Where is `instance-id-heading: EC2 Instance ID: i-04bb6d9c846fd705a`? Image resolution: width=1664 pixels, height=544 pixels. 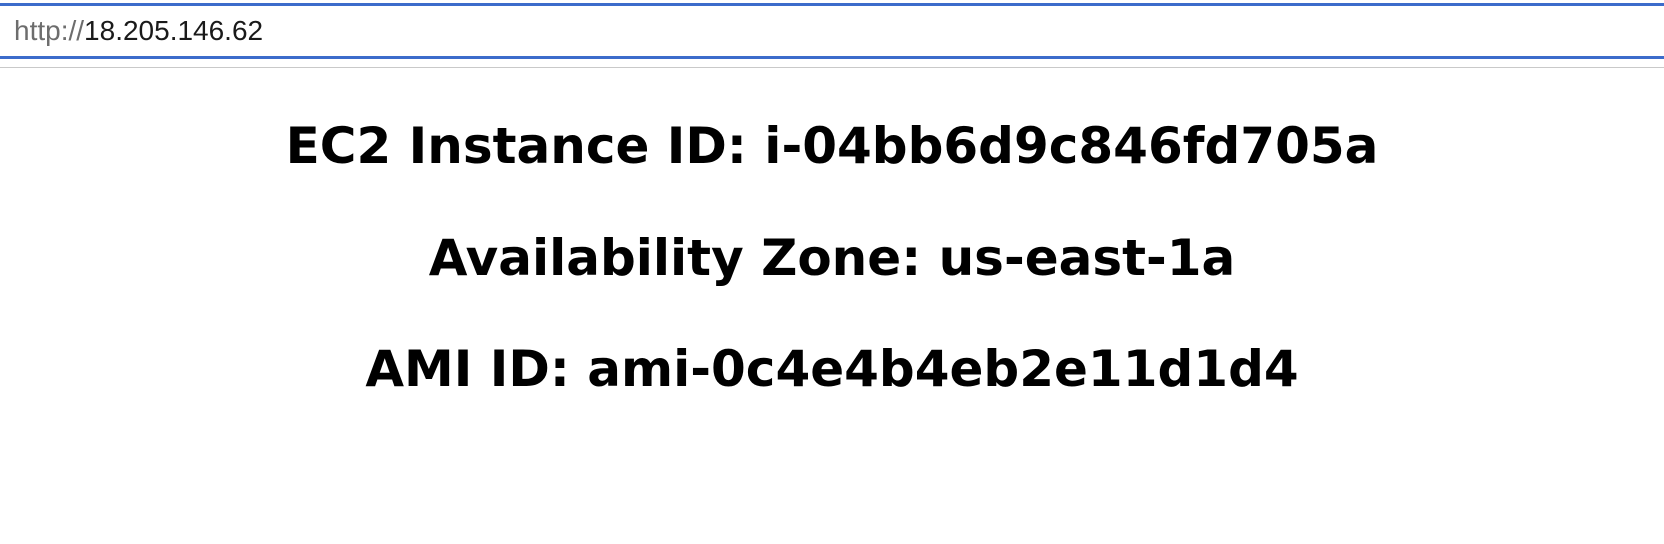 instance-id-heading: EC2 Instance ID: i-04bb6d9c846fd705a is located at coordinates (832, 146).